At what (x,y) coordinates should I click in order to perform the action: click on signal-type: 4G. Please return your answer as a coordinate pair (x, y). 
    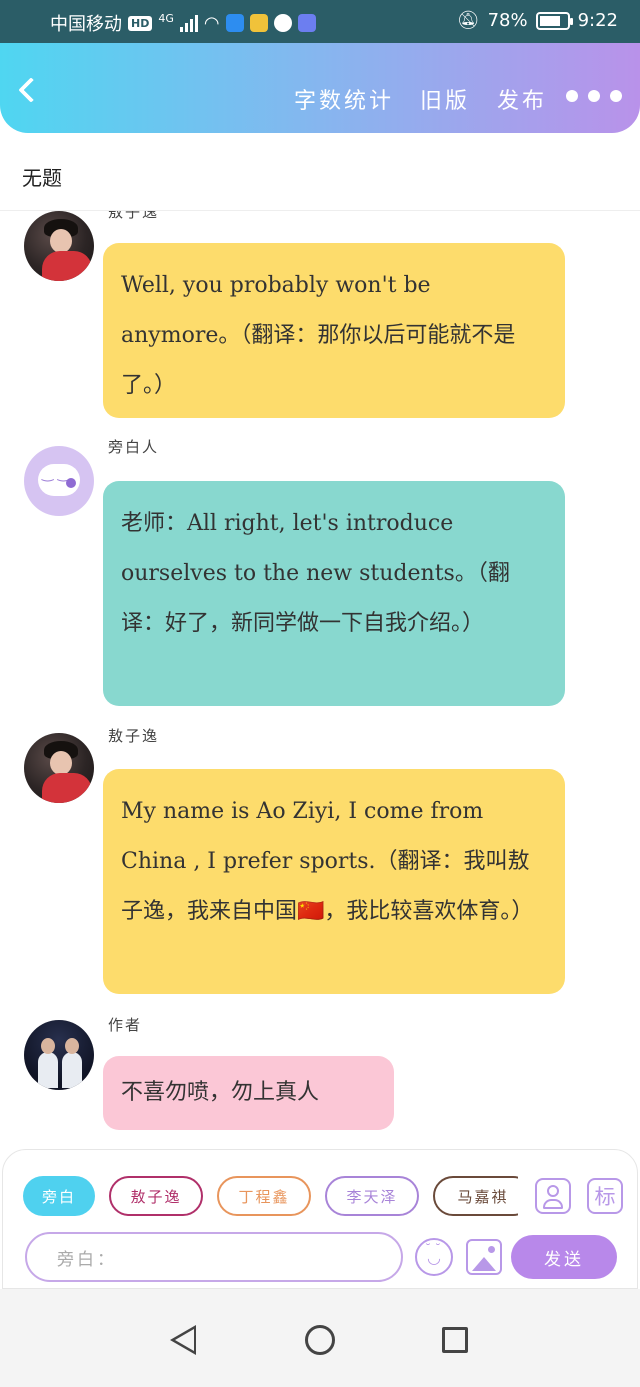
    Looking at the image, I should click on (166, 18).